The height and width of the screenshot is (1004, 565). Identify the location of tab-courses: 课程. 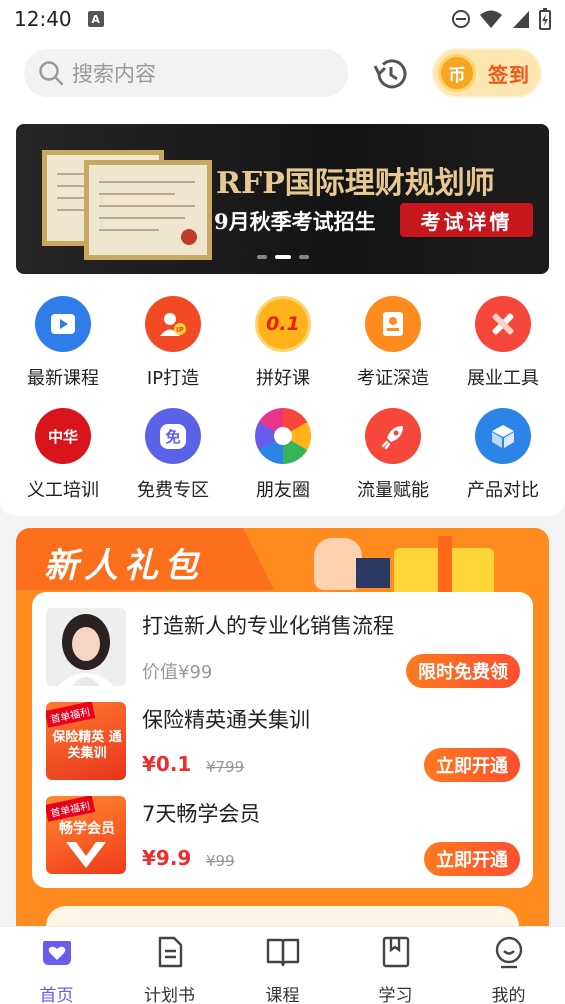
(282, 965).